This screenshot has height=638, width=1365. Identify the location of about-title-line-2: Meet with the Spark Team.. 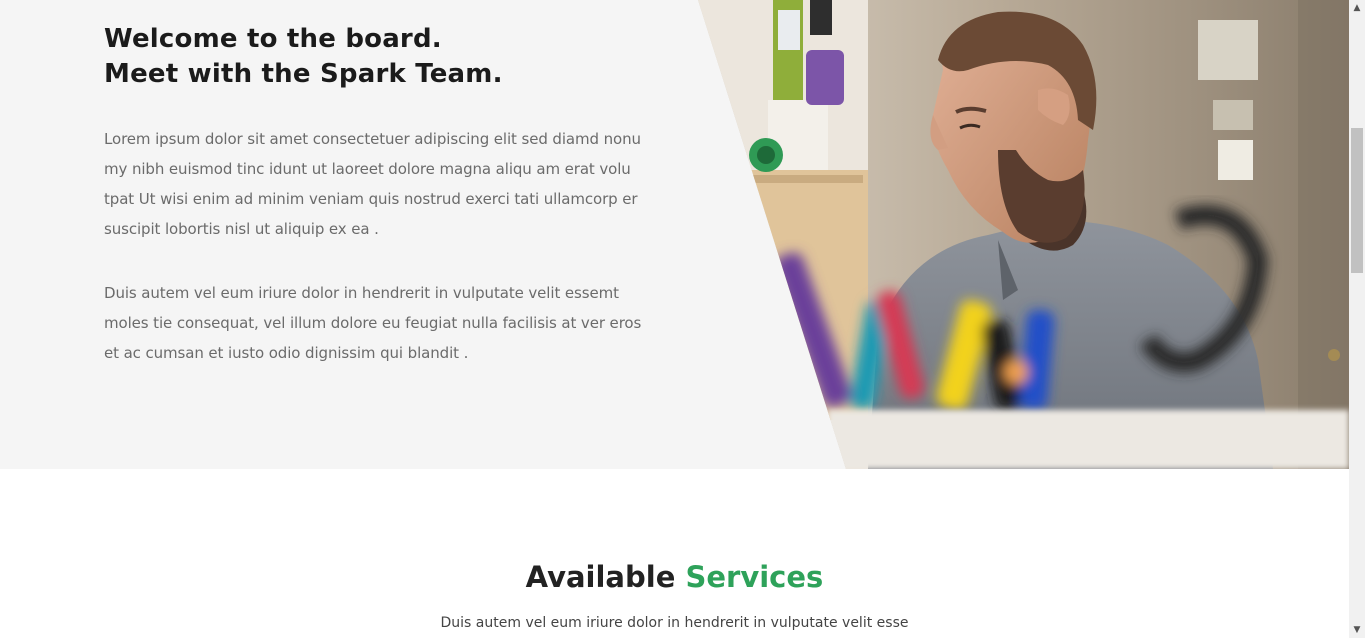
(303, 74).